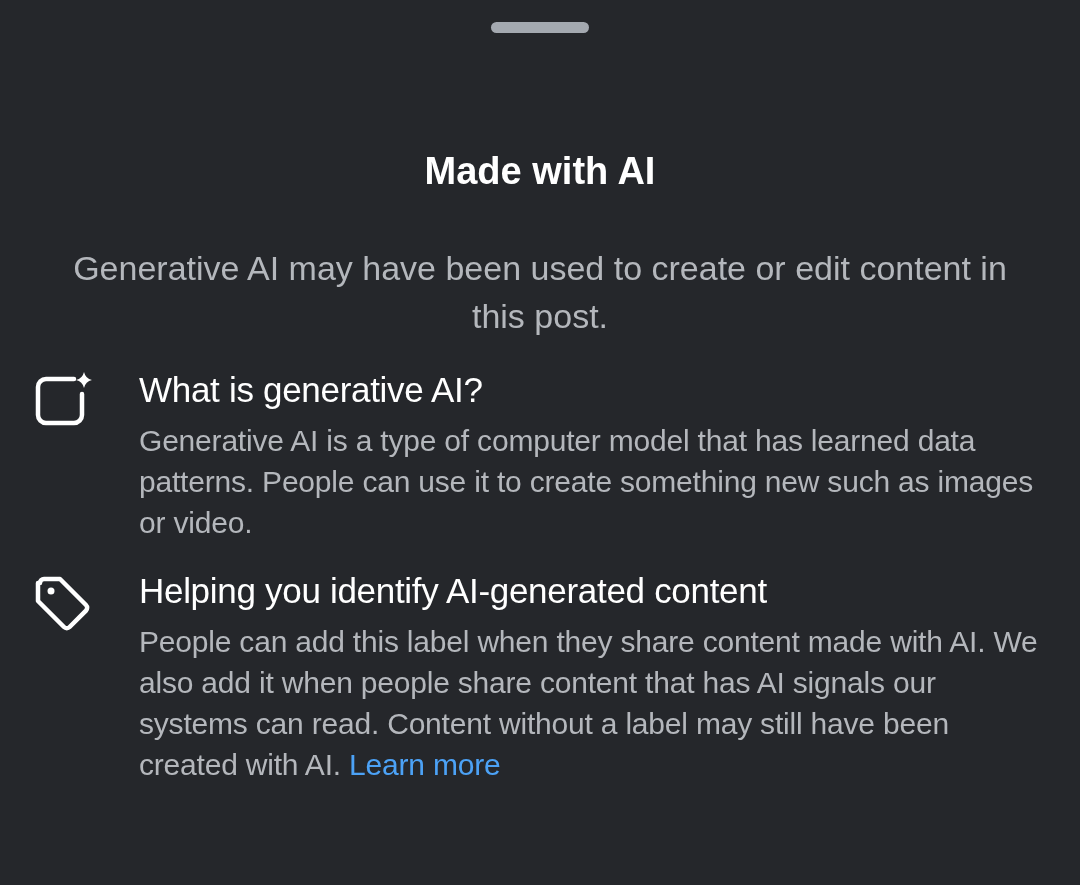 The height and width of the screenshot is (885, 1080). Describe the element at coordinates (540, 27) in the screenshot. I see `drag-handle` at that location.